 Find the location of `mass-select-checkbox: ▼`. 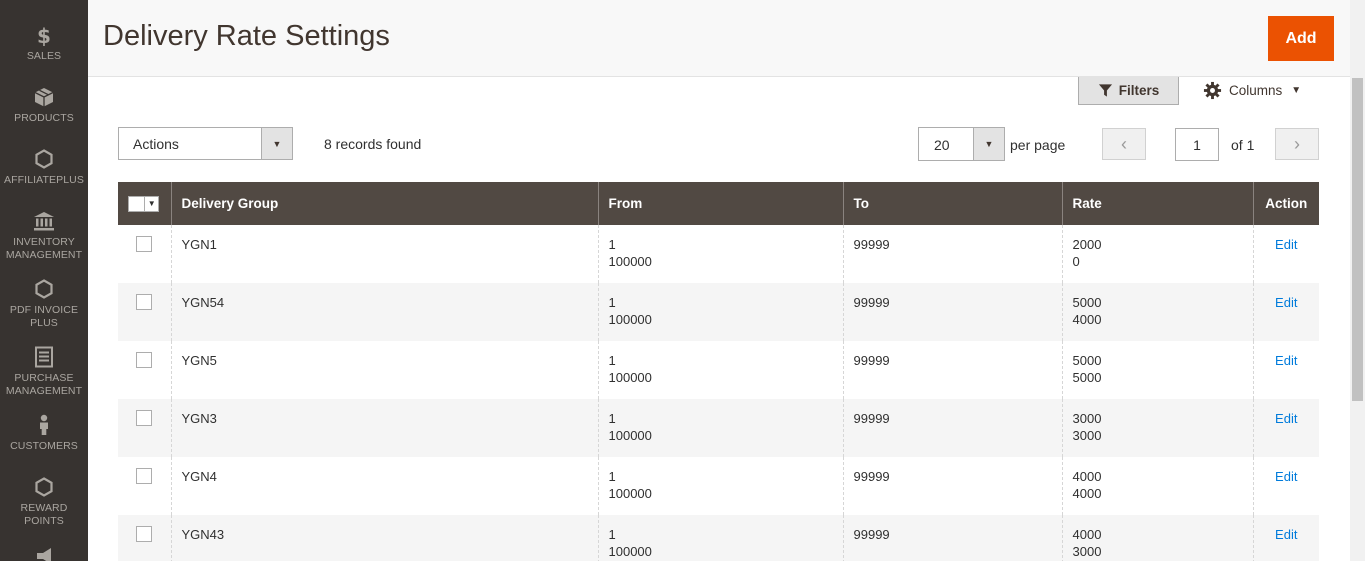

mass-select-checkbox: ▼ is located at coordinates (143, 203).